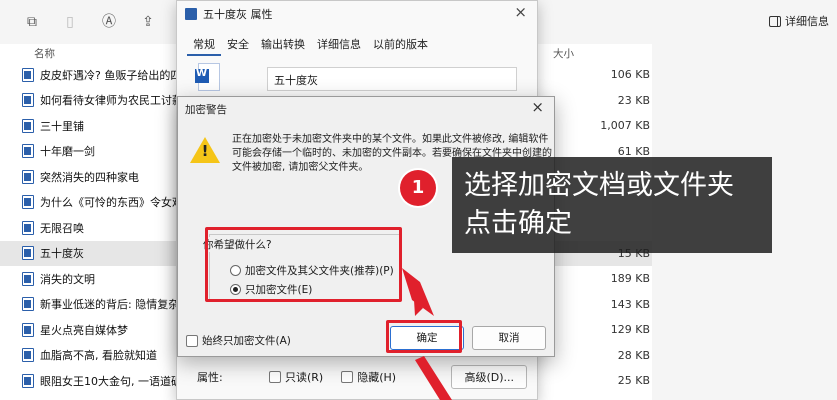  I want to click on step-number-badge: 1, so click(418, 188).